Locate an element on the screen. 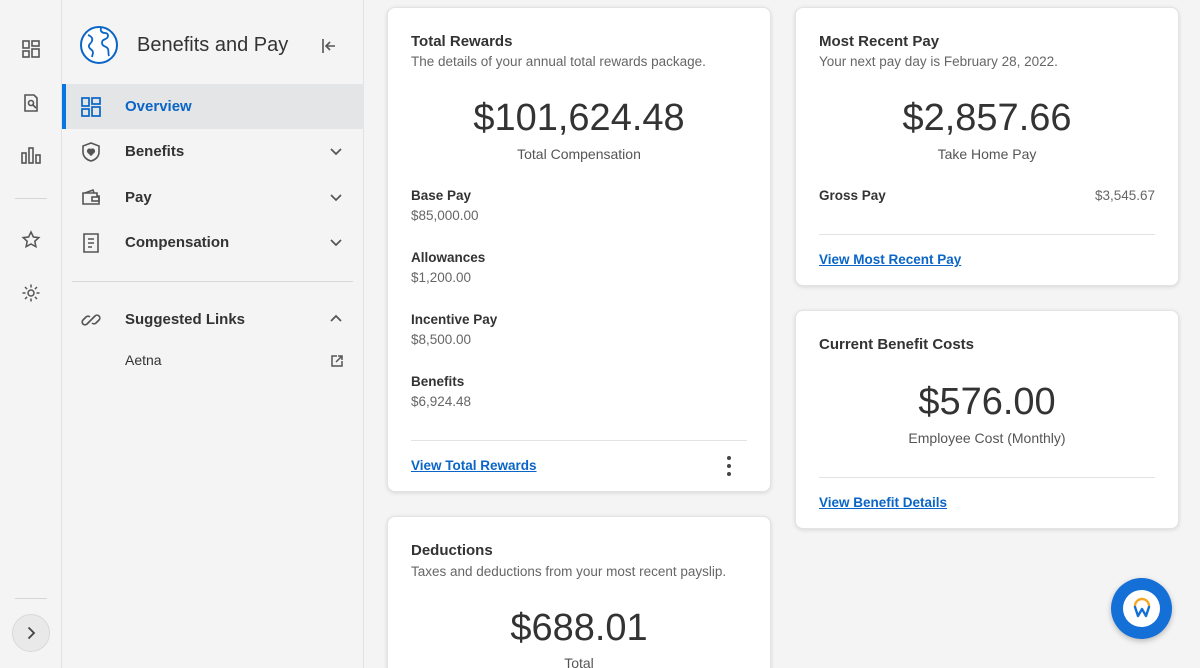 The image size is (1200, 668). employee-cost-label: Employee Cost (Monthly) is located at coordinates (987, 438).